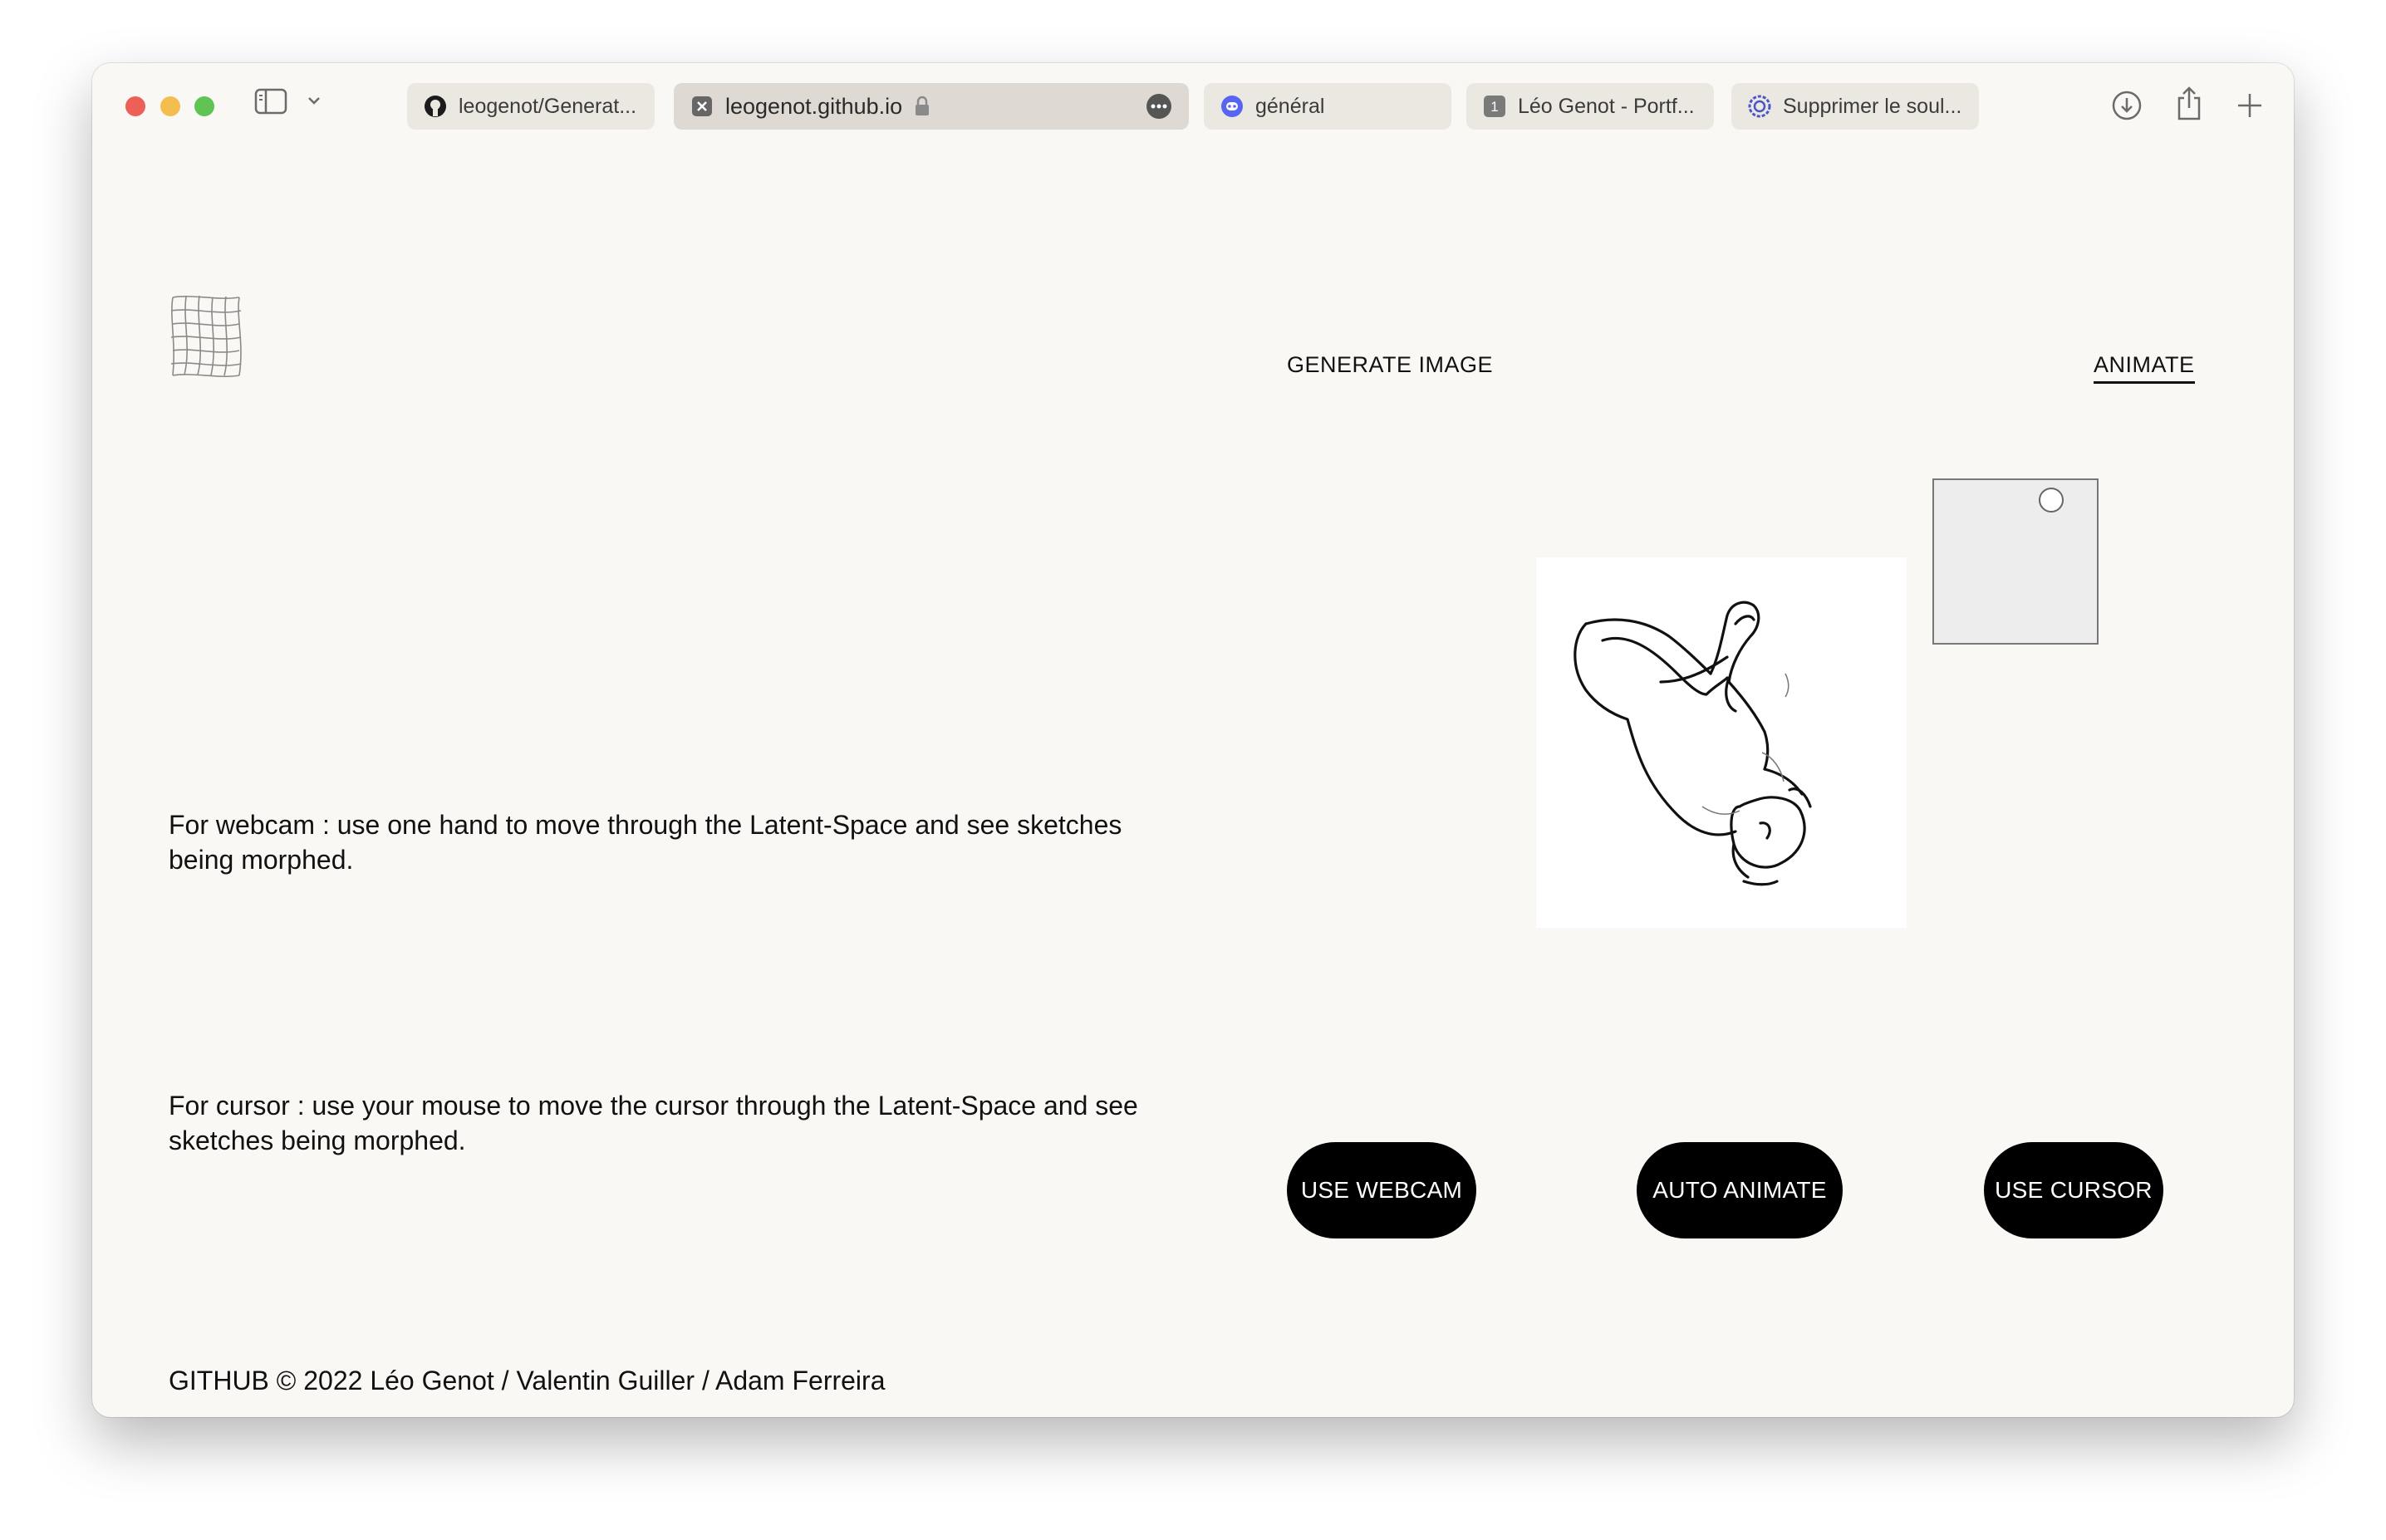  What do you see at coordinates (2189, 103) in the screenshot?
I see `share-icon` at bounding box center [2189, 103].